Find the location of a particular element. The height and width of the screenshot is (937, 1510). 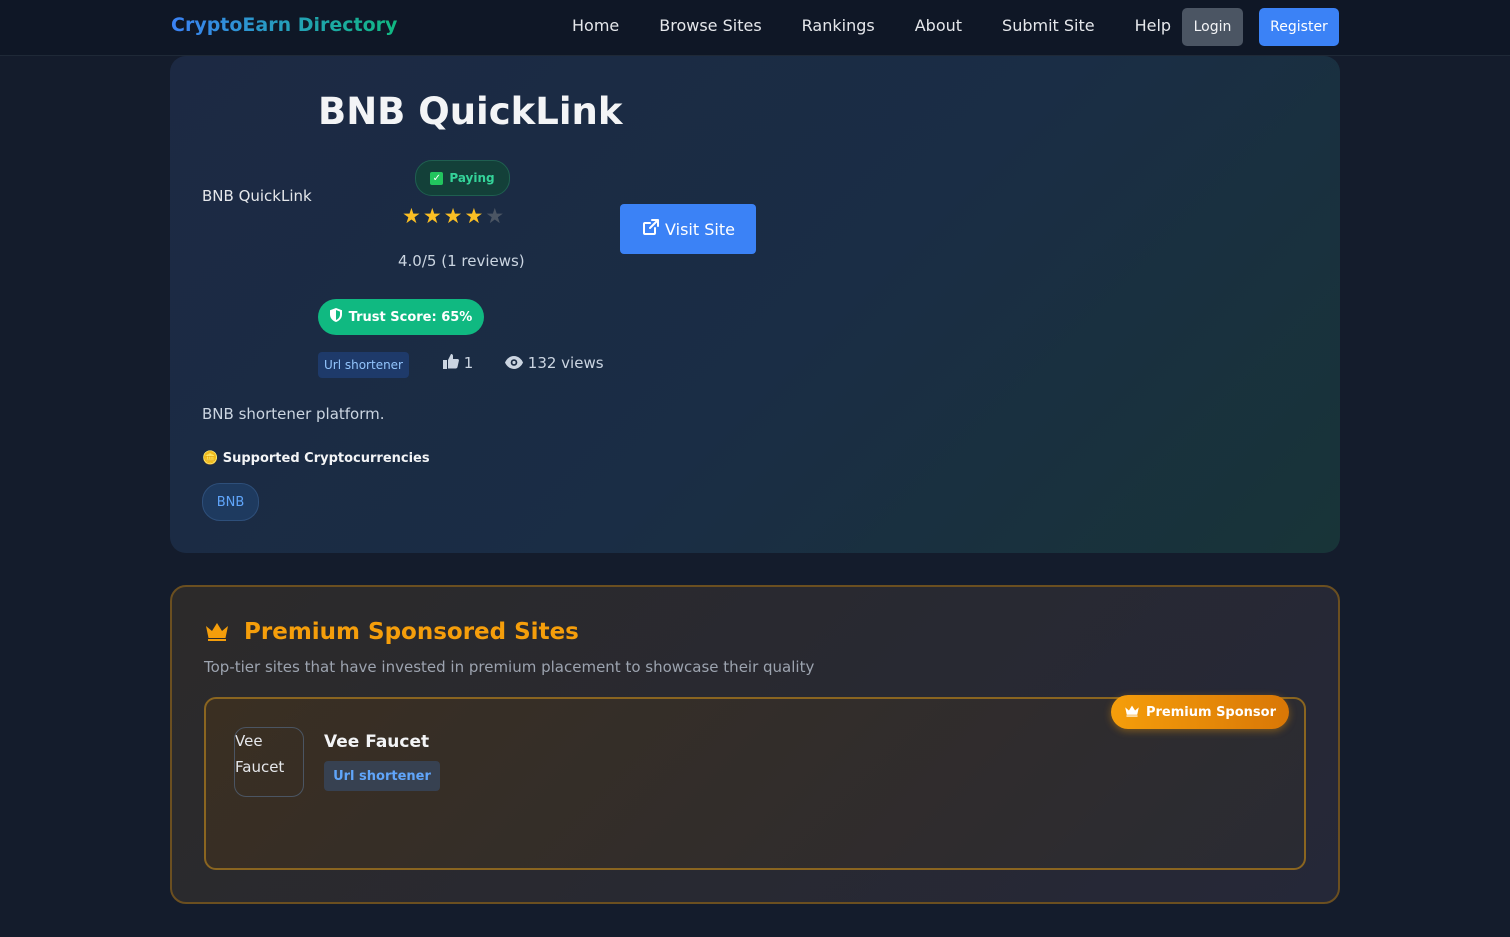

views-count: 132 views is located at coordinates (554, 363).